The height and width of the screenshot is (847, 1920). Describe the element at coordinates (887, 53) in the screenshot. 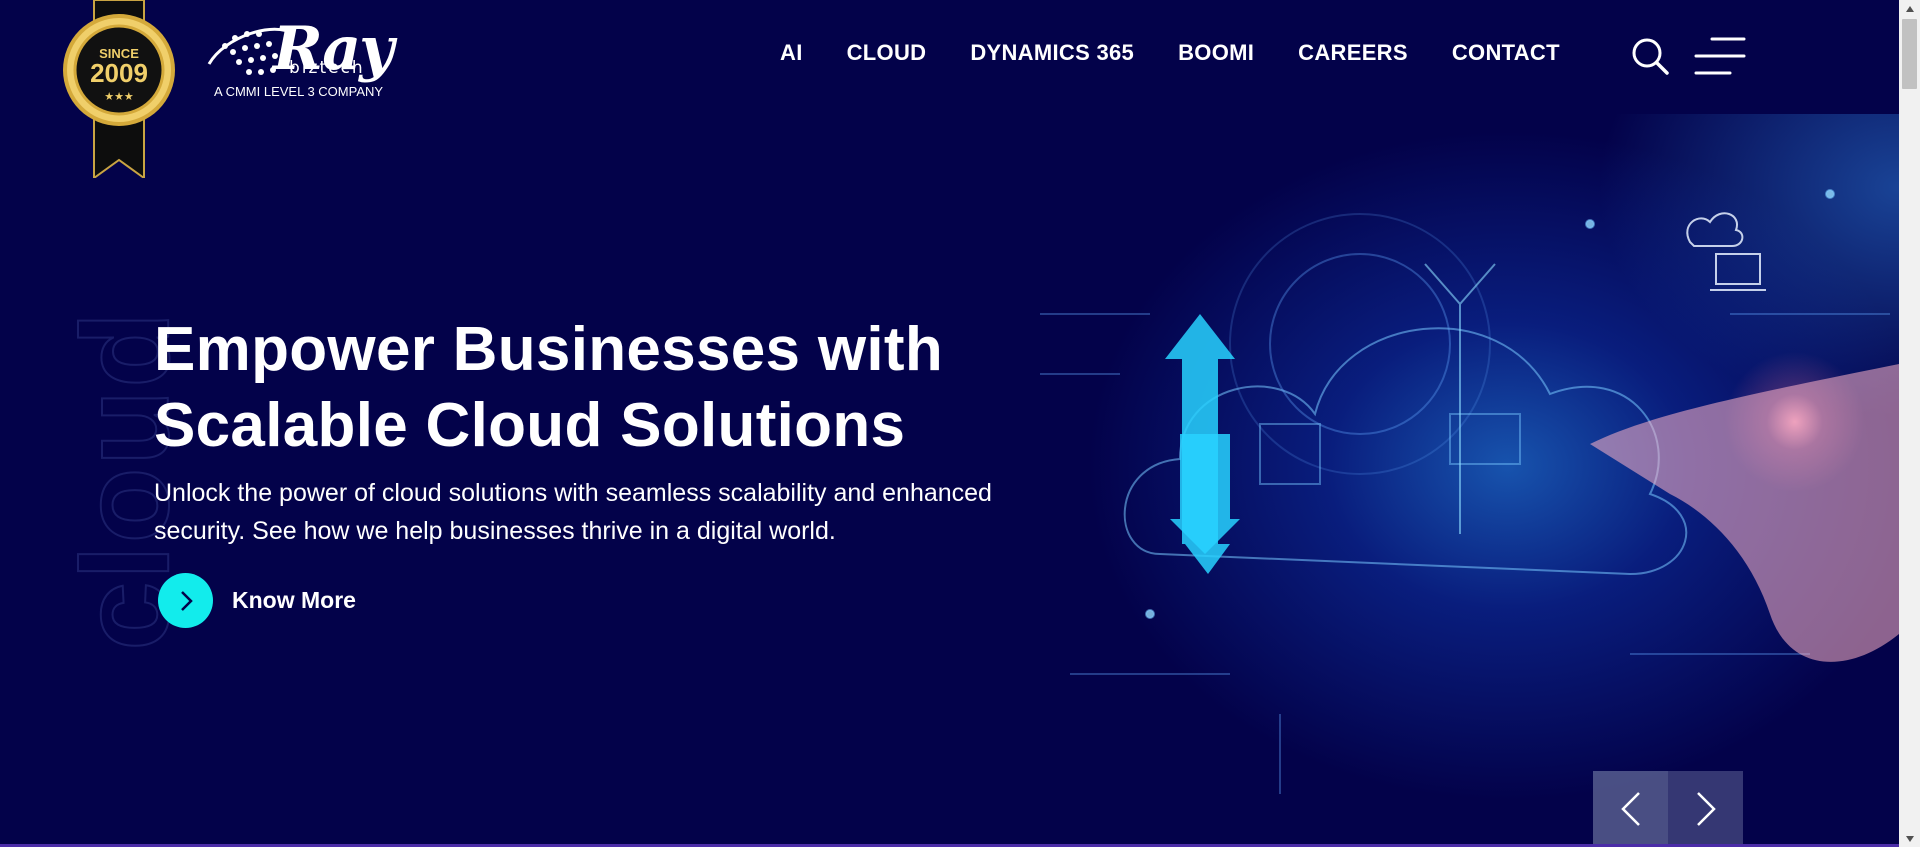

I see `nav-item-cloud: CLOUD` at that location.